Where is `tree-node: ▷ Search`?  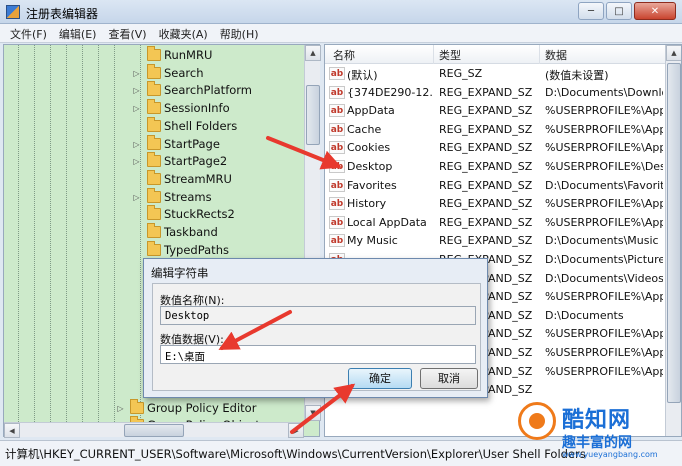 tree-node: ▷ Search is located at coordinates (154, 73).